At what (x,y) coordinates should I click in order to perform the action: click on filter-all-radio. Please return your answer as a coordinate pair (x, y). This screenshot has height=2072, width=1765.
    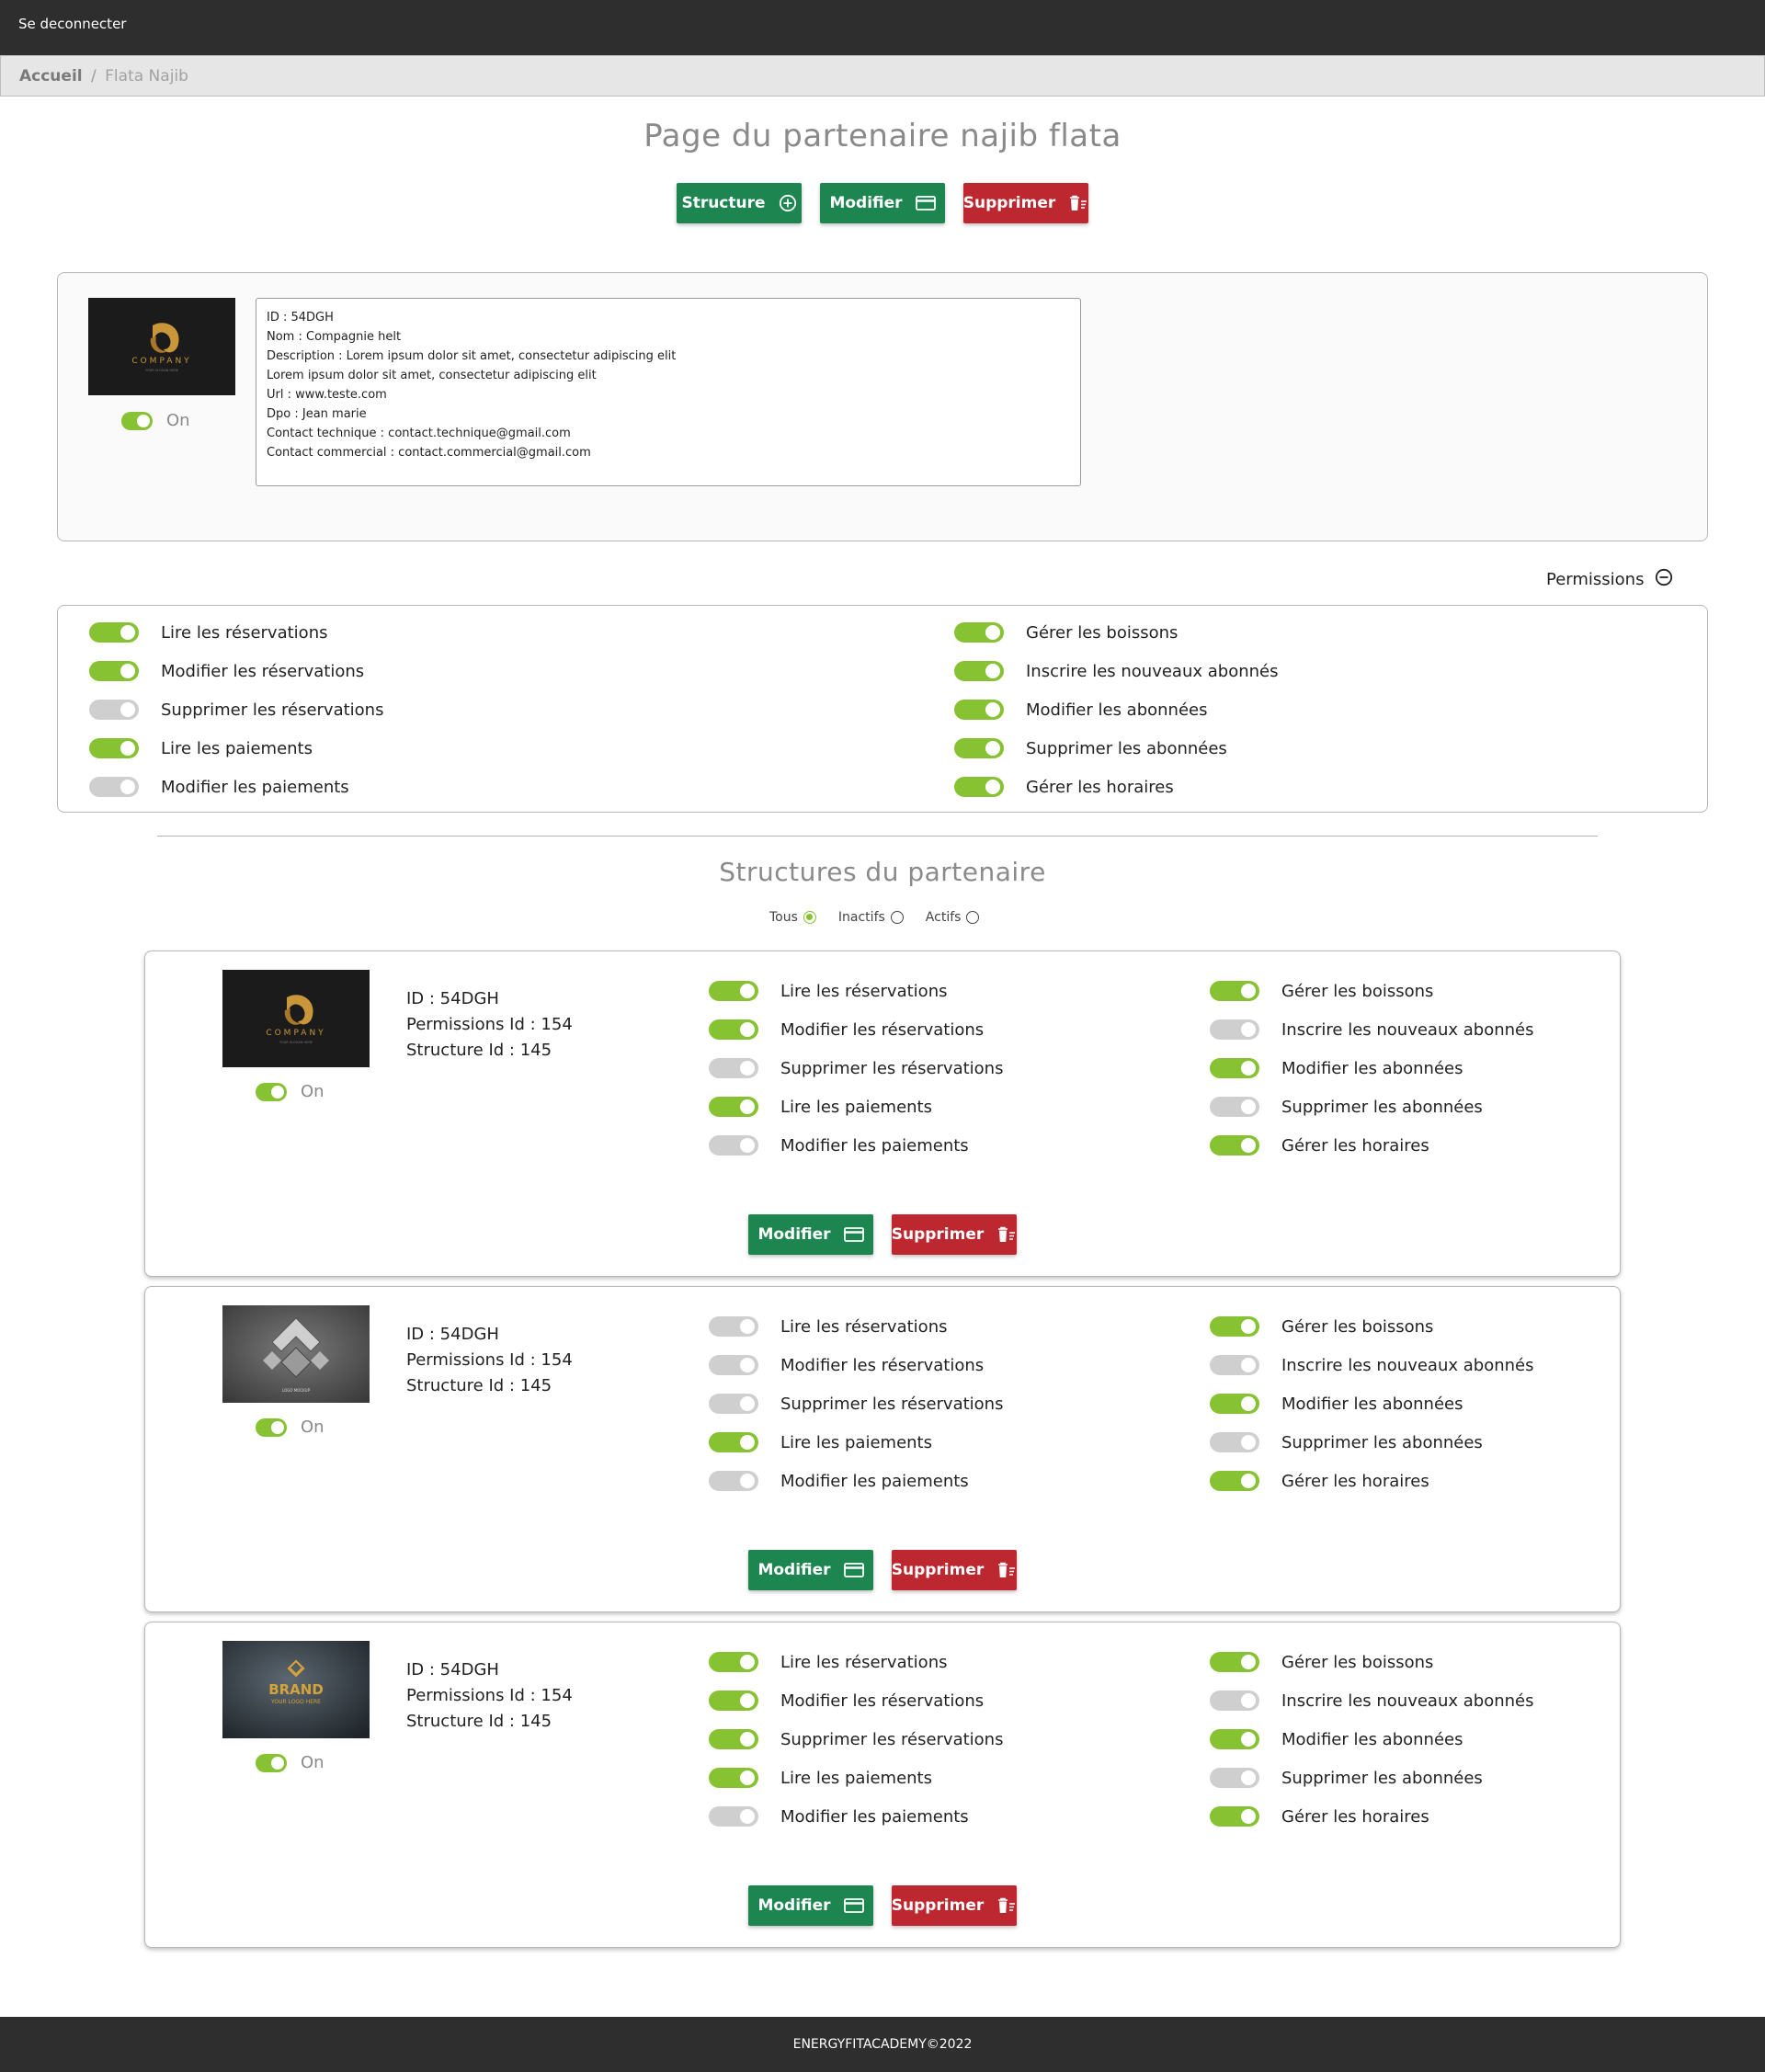
    Looking at the image, I should click on (810, 917).